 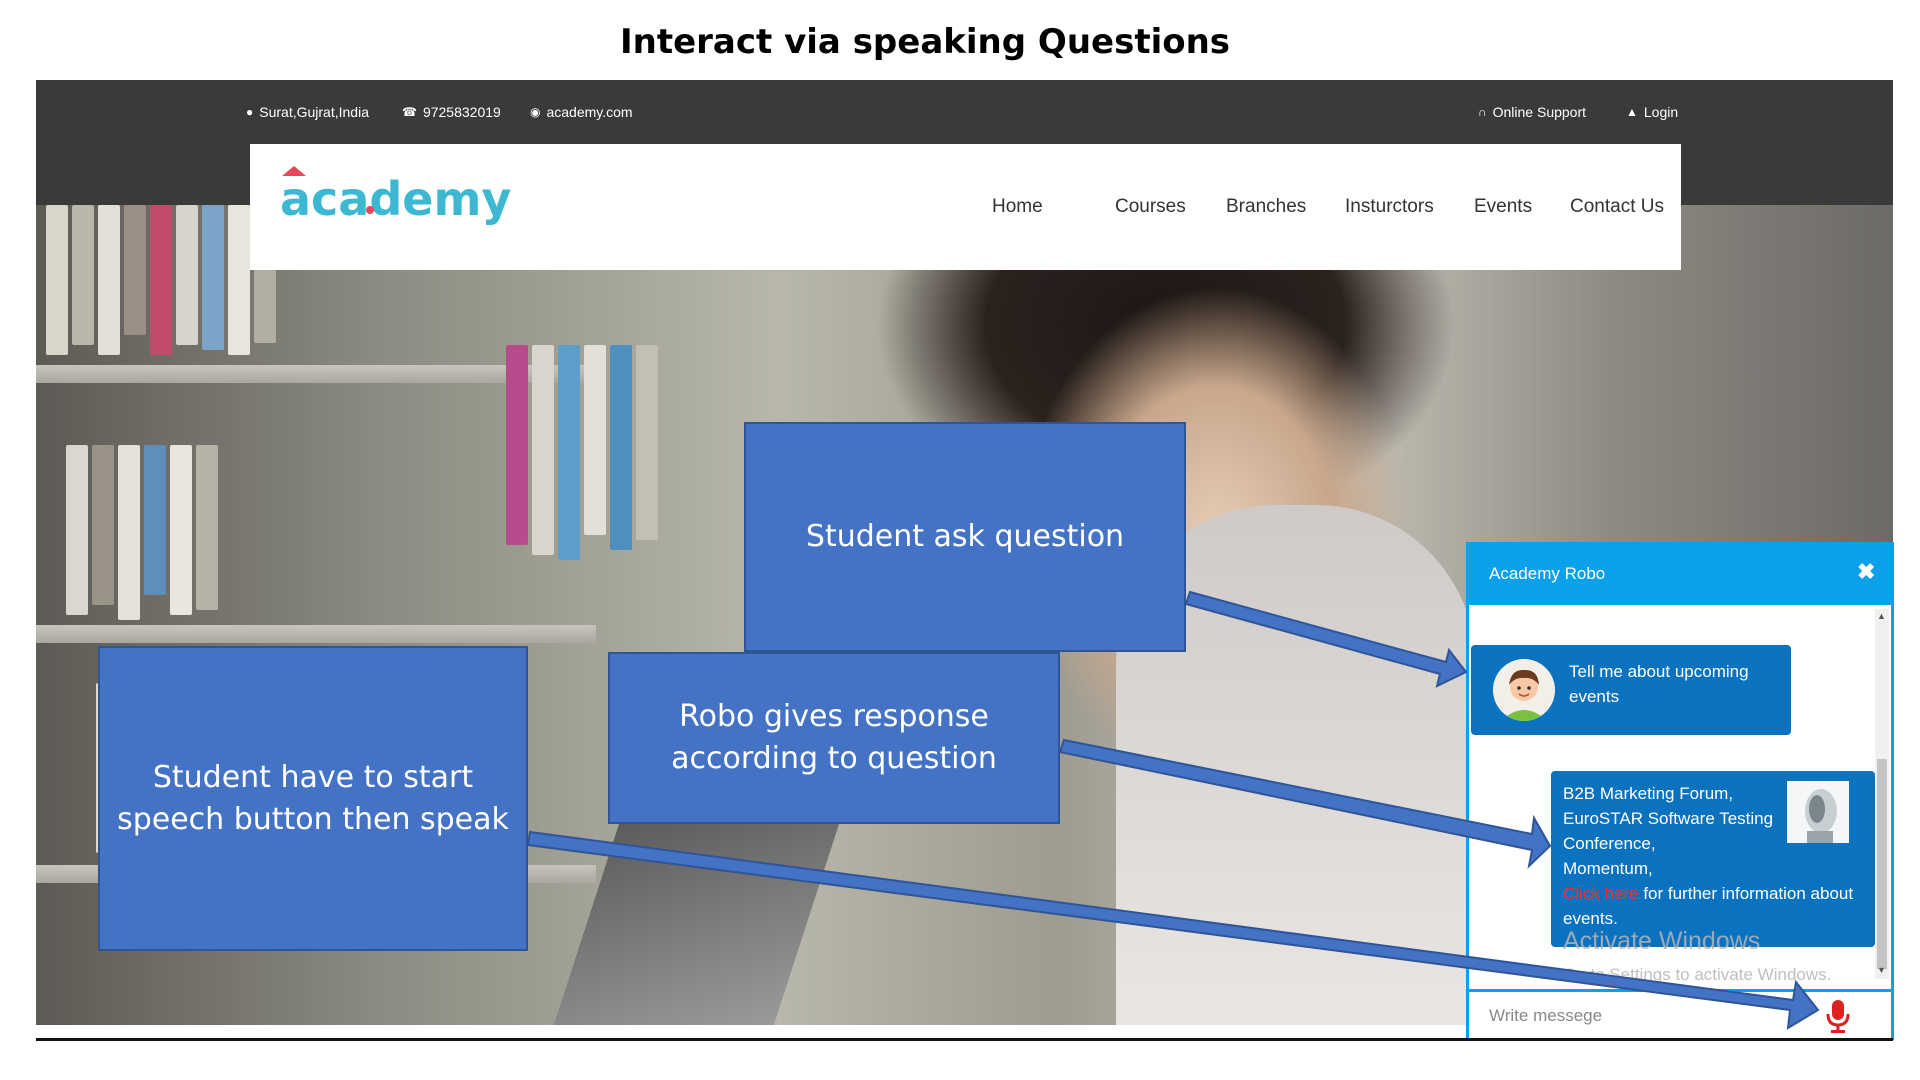 What do you see at coordinates (965, 537) in the screenshot?
I see `callout-student-ask: Student ask question` at bounding box center [965, 537].